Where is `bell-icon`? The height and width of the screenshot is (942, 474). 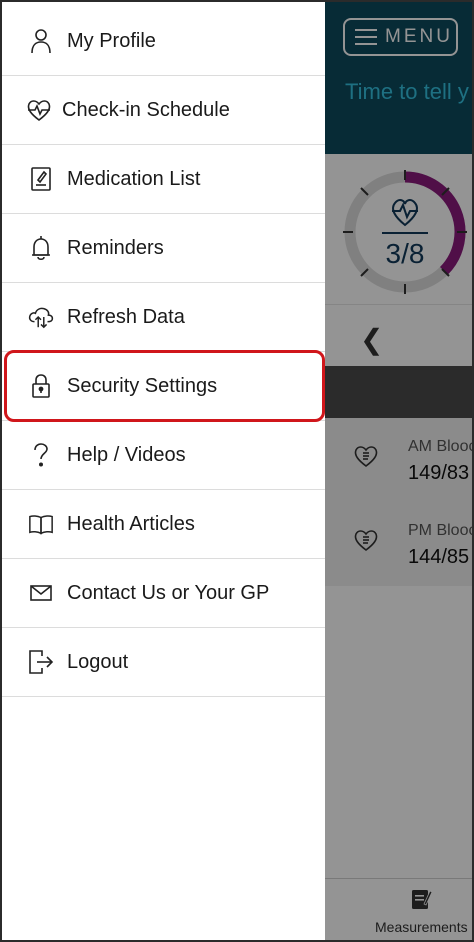
bell-icon is located at coordinates (41, 248).